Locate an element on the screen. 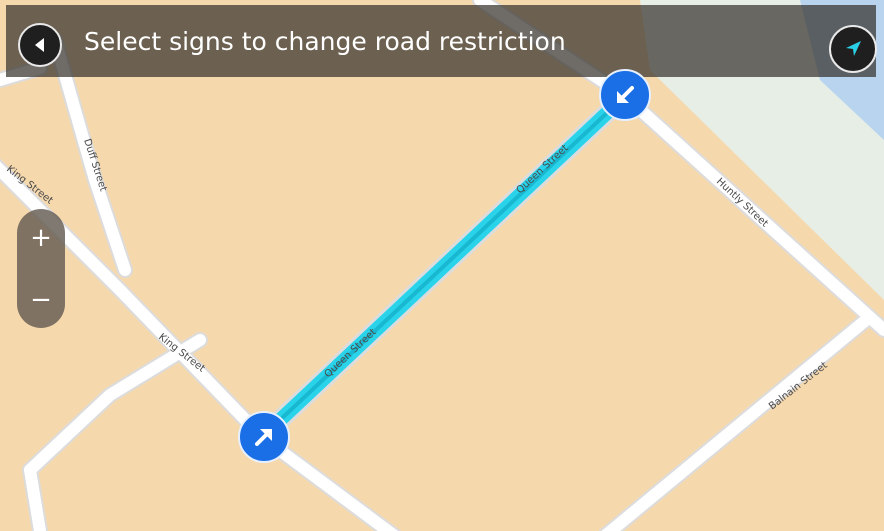 Image resolution: width=884 pixels, height=531 pixels. zoom-in-button: + is located at coordinates (41, 238).